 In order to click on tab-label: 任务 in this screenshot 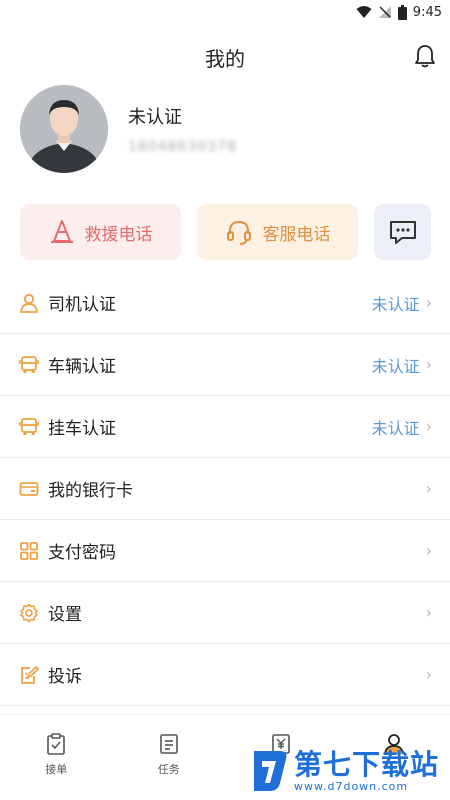, I will do `click(168, 769)`.